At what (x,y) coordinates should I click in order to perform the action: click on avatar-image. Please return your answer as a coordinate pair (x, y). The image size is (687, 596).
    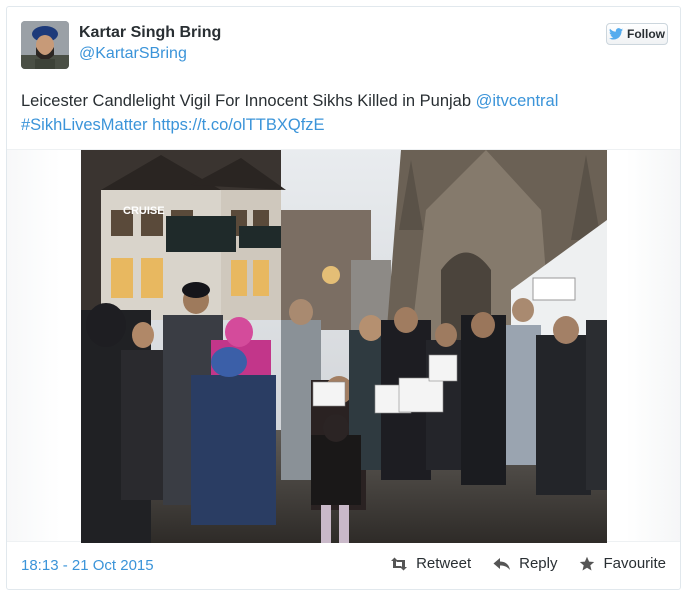
    Looking at the image, I should click on (45, 45).